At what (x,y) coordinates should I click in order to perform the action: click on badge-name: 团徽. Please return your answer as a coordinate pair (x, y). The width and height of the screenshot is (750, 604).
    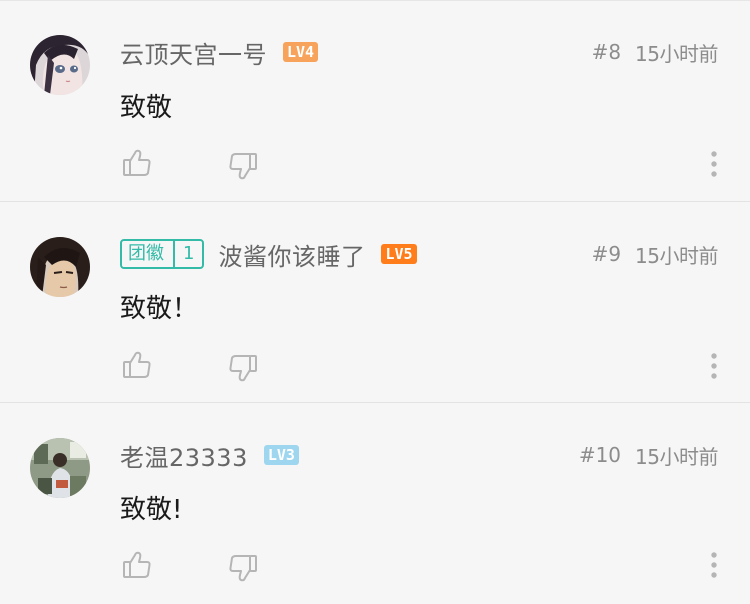
    Looking at the image, I should click on (146, 253).